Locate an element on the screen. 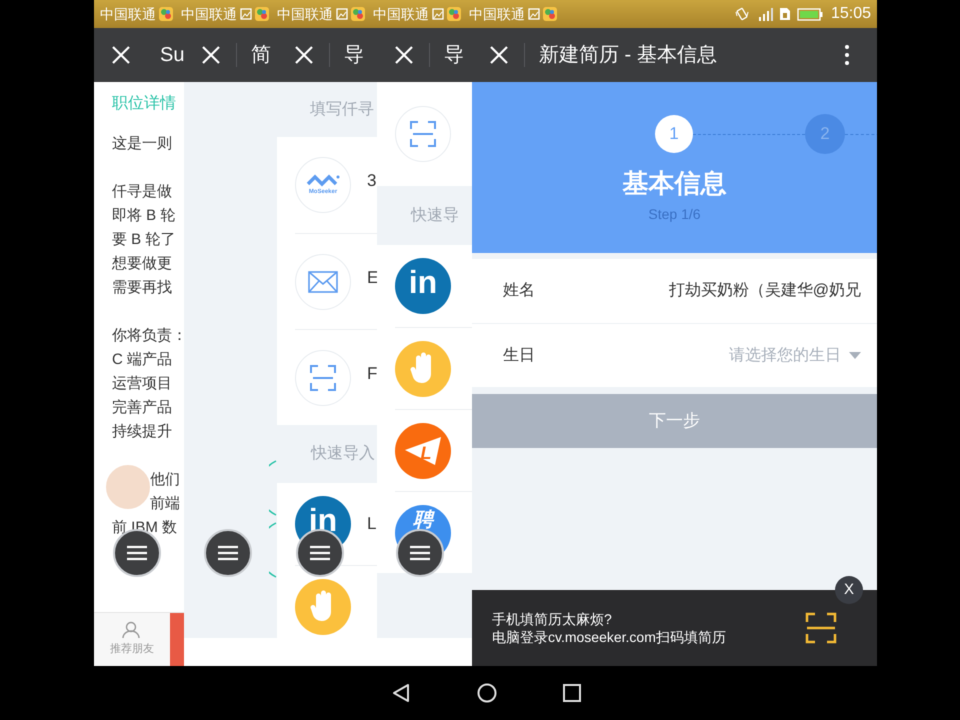  step-indicator: 2 is located at coordinates (825, 134).